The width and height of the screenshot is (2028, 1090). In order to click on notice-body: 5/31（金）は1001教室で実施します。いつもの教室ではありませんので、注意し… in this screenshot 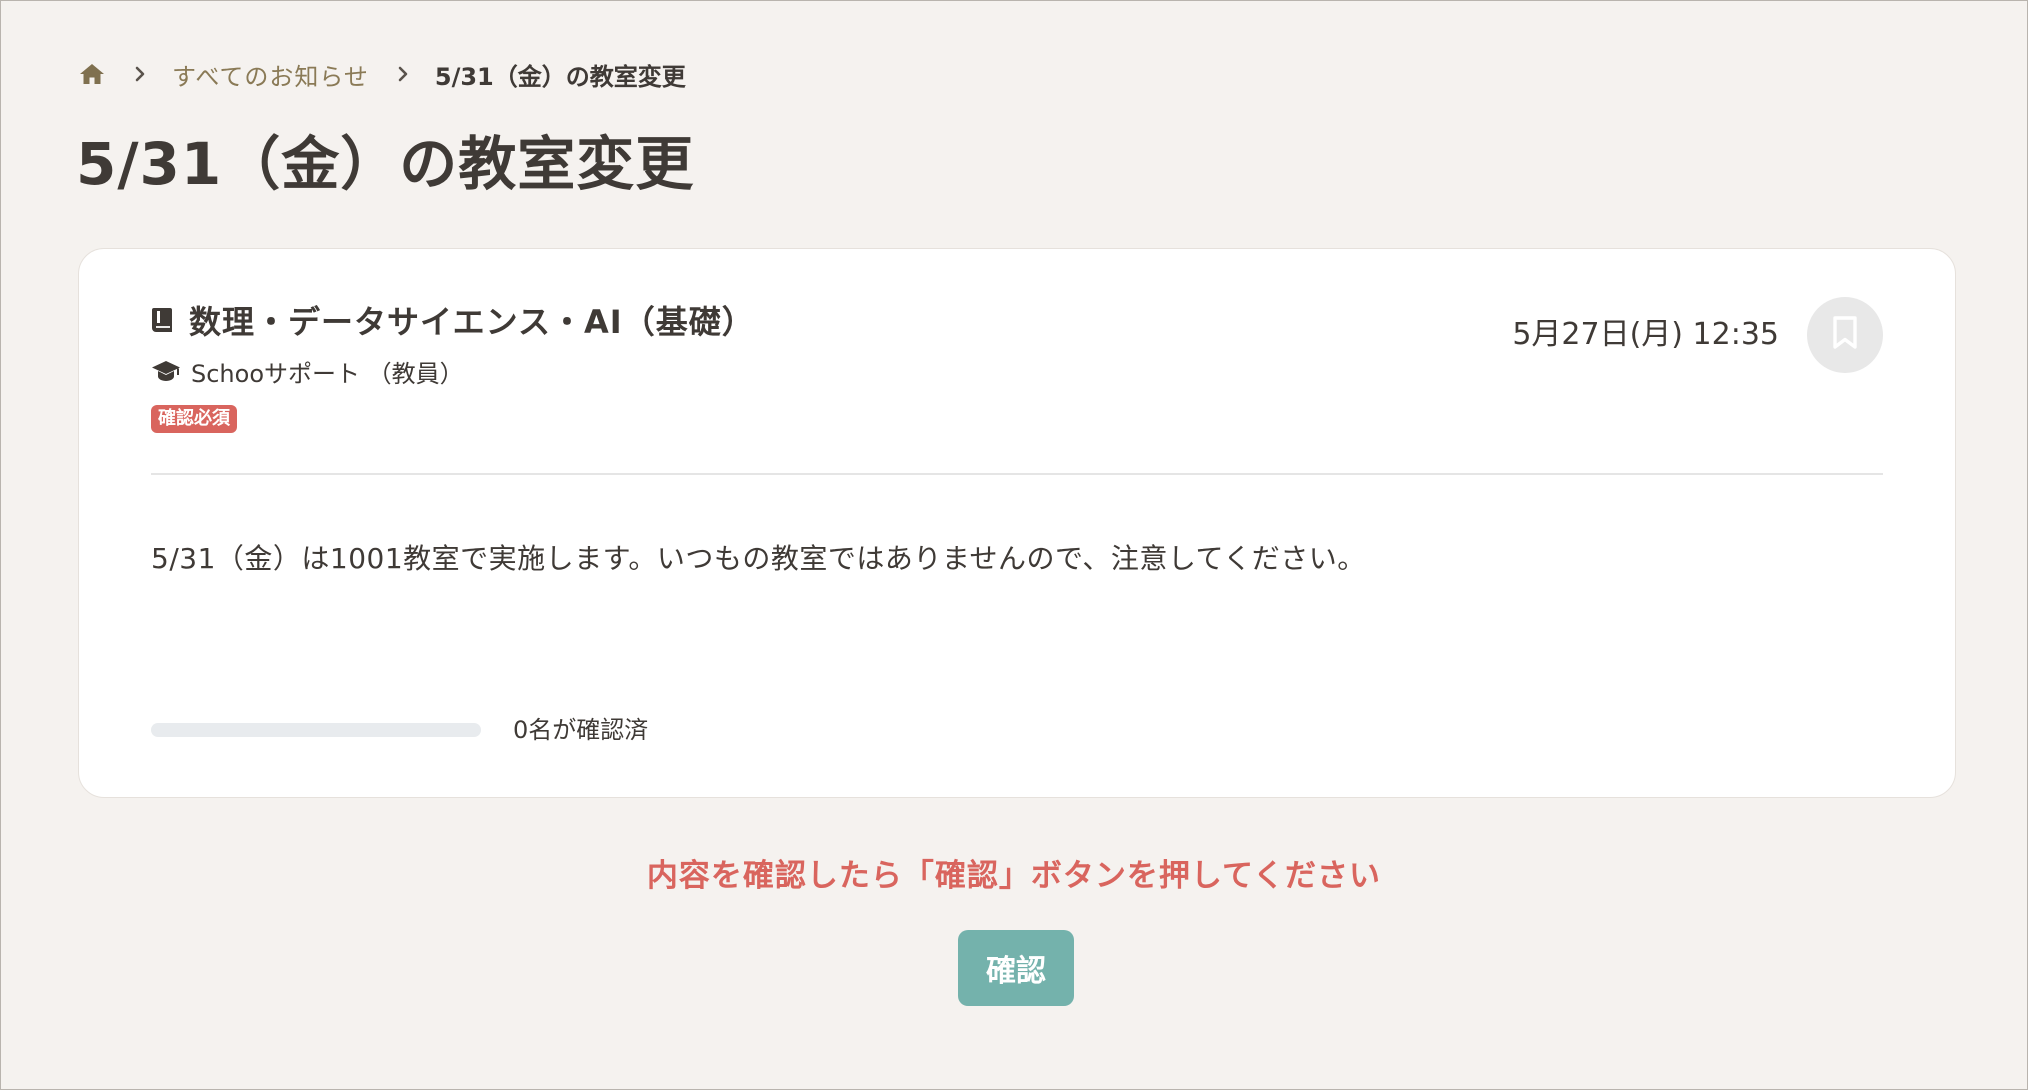, I will do `click(758, 558)`.